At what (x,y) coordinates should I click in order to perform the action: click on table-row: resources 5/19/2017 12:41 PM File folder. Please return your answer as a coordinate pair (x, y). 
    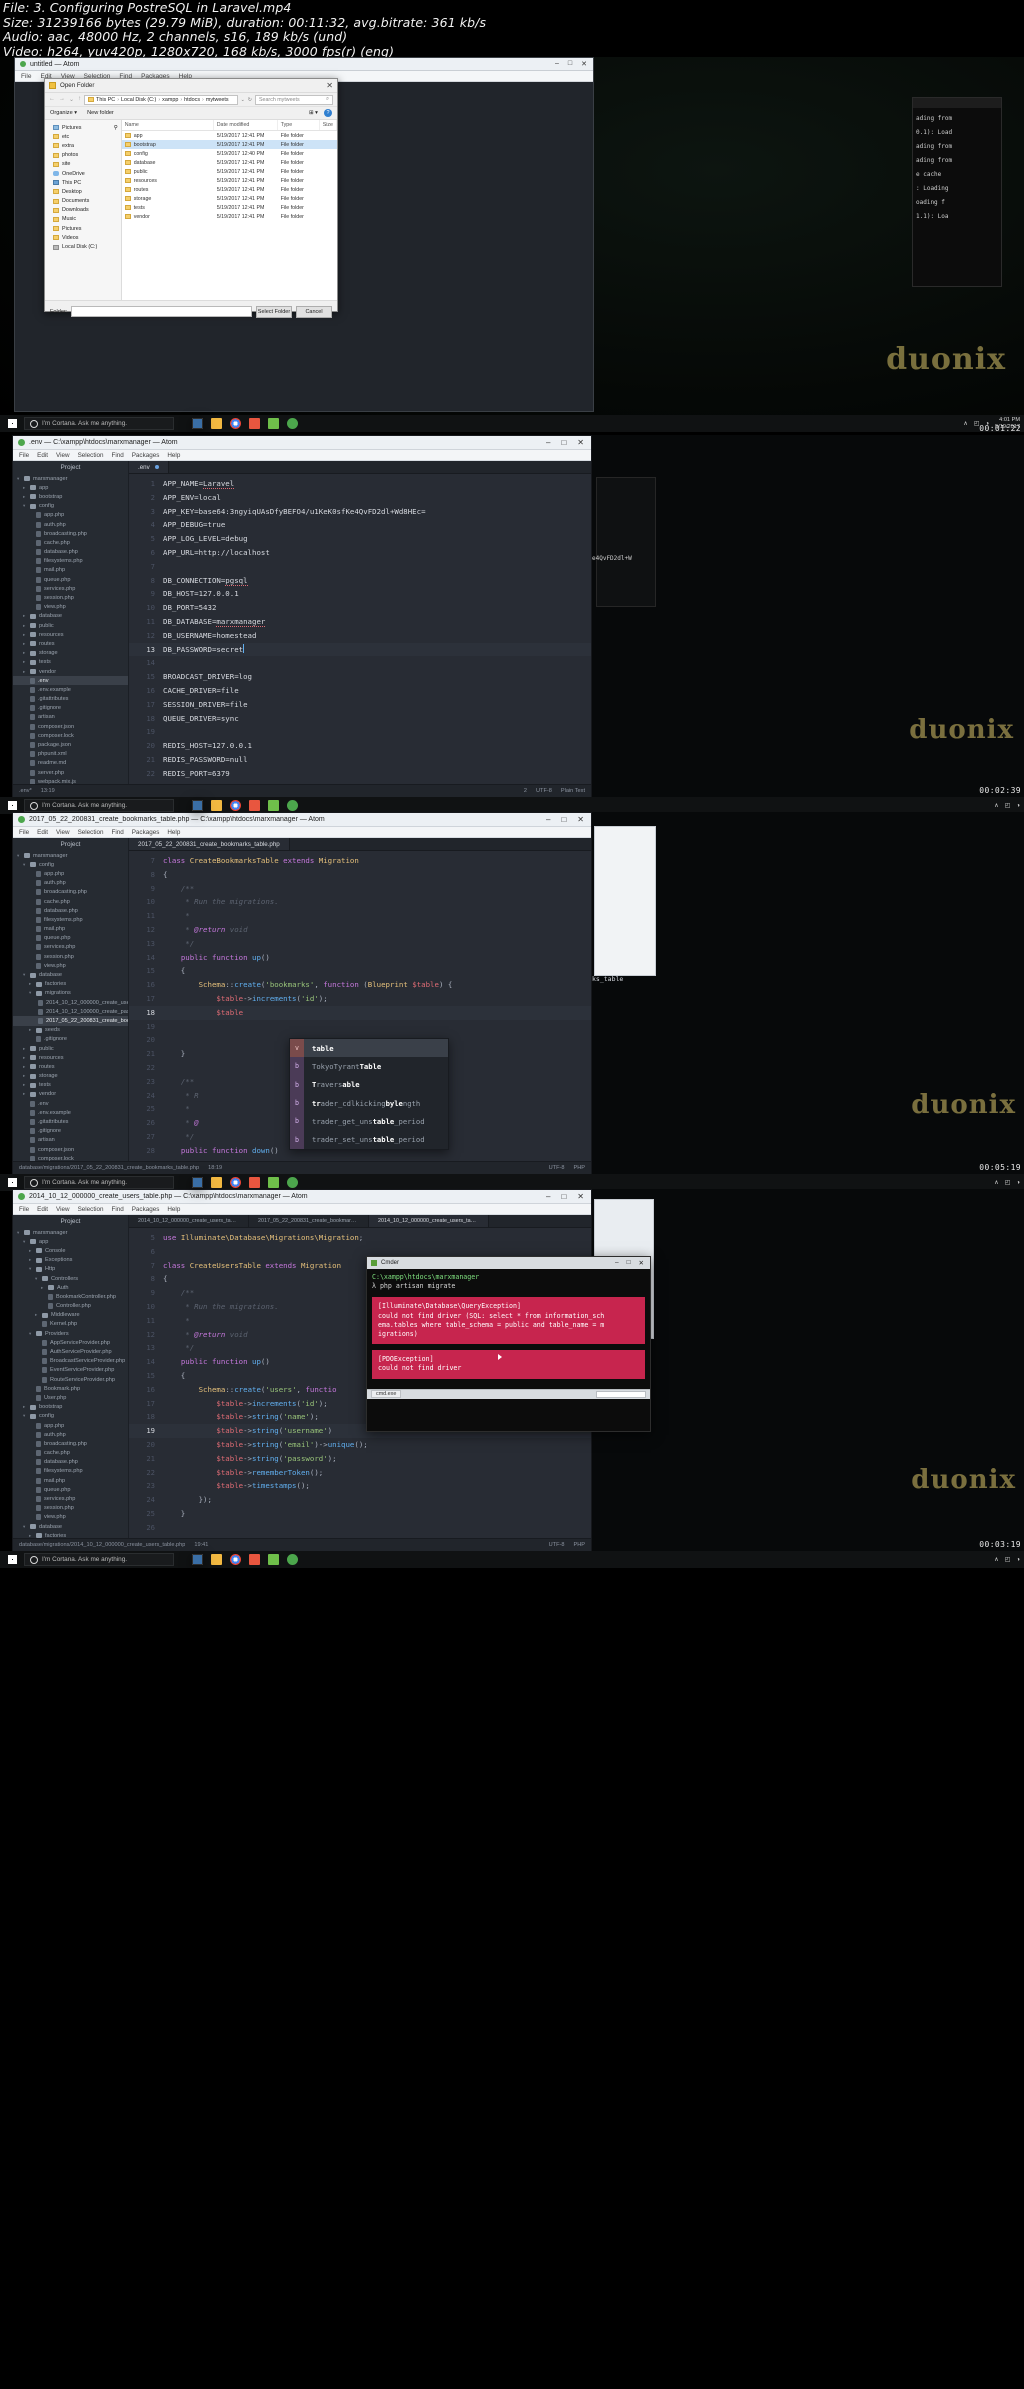
    Looking at the image, I should click on (229, 180).